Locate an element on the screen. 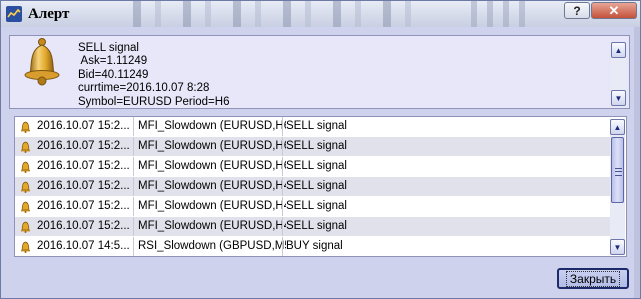 The image size is (641, 299). message-scrollbar: ▲ ▼ is located at coordinates (618, 74).